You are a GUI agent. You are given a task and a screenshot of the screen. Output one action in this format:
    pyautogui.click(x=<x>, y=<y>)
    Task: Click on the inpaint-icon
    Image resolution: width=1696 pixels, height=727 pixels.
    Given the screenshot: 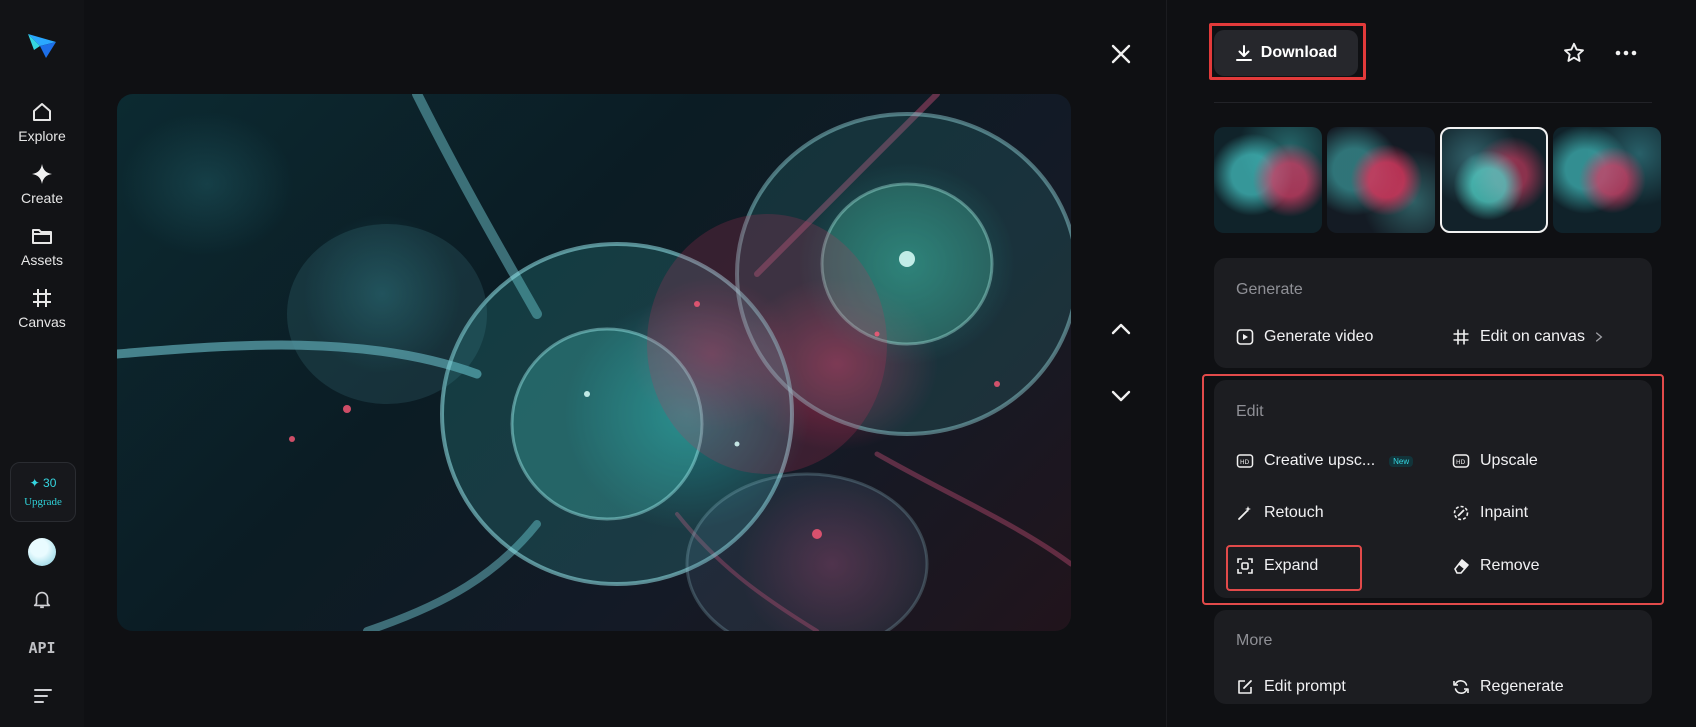 What is the action you would take?
    pyautogui.click(x=1461, y=513)
    